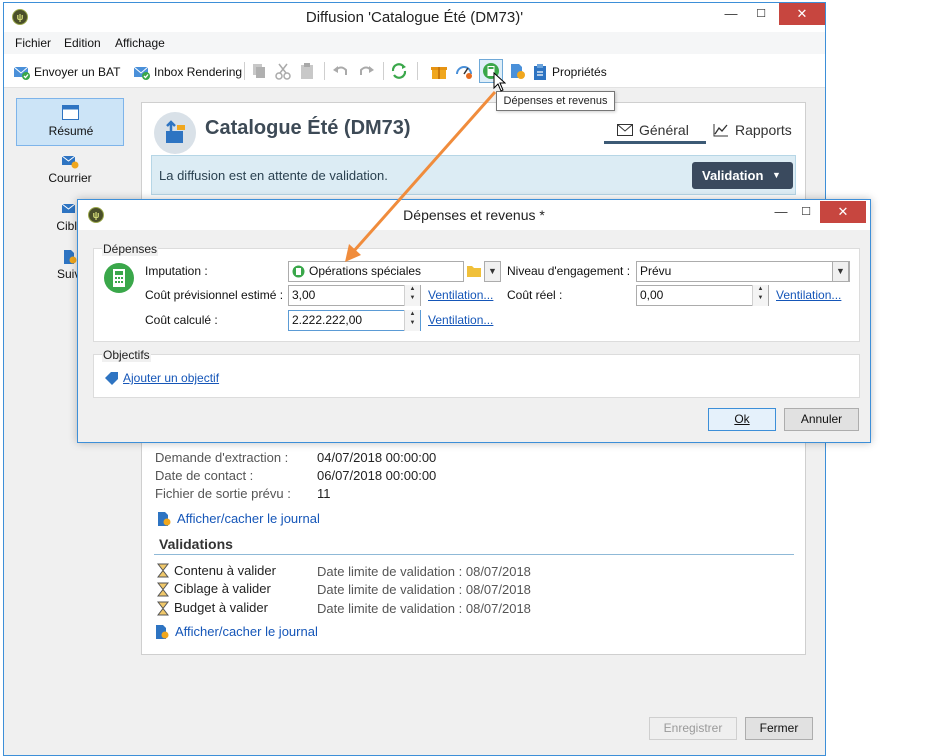 The width and height of the screenshot is (926, 756). What do you see at coordinates (307, 71) in the screenshot?
I see `paste-icon` at bounding box center [307, 71].